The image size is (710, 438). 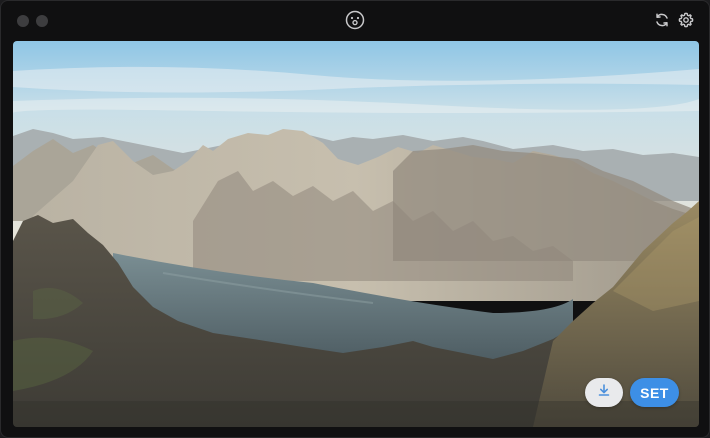 What do you see at coordinates (662, 20) in the screenshot?
I see `refresh-icon` at bounding box center [662, 20].